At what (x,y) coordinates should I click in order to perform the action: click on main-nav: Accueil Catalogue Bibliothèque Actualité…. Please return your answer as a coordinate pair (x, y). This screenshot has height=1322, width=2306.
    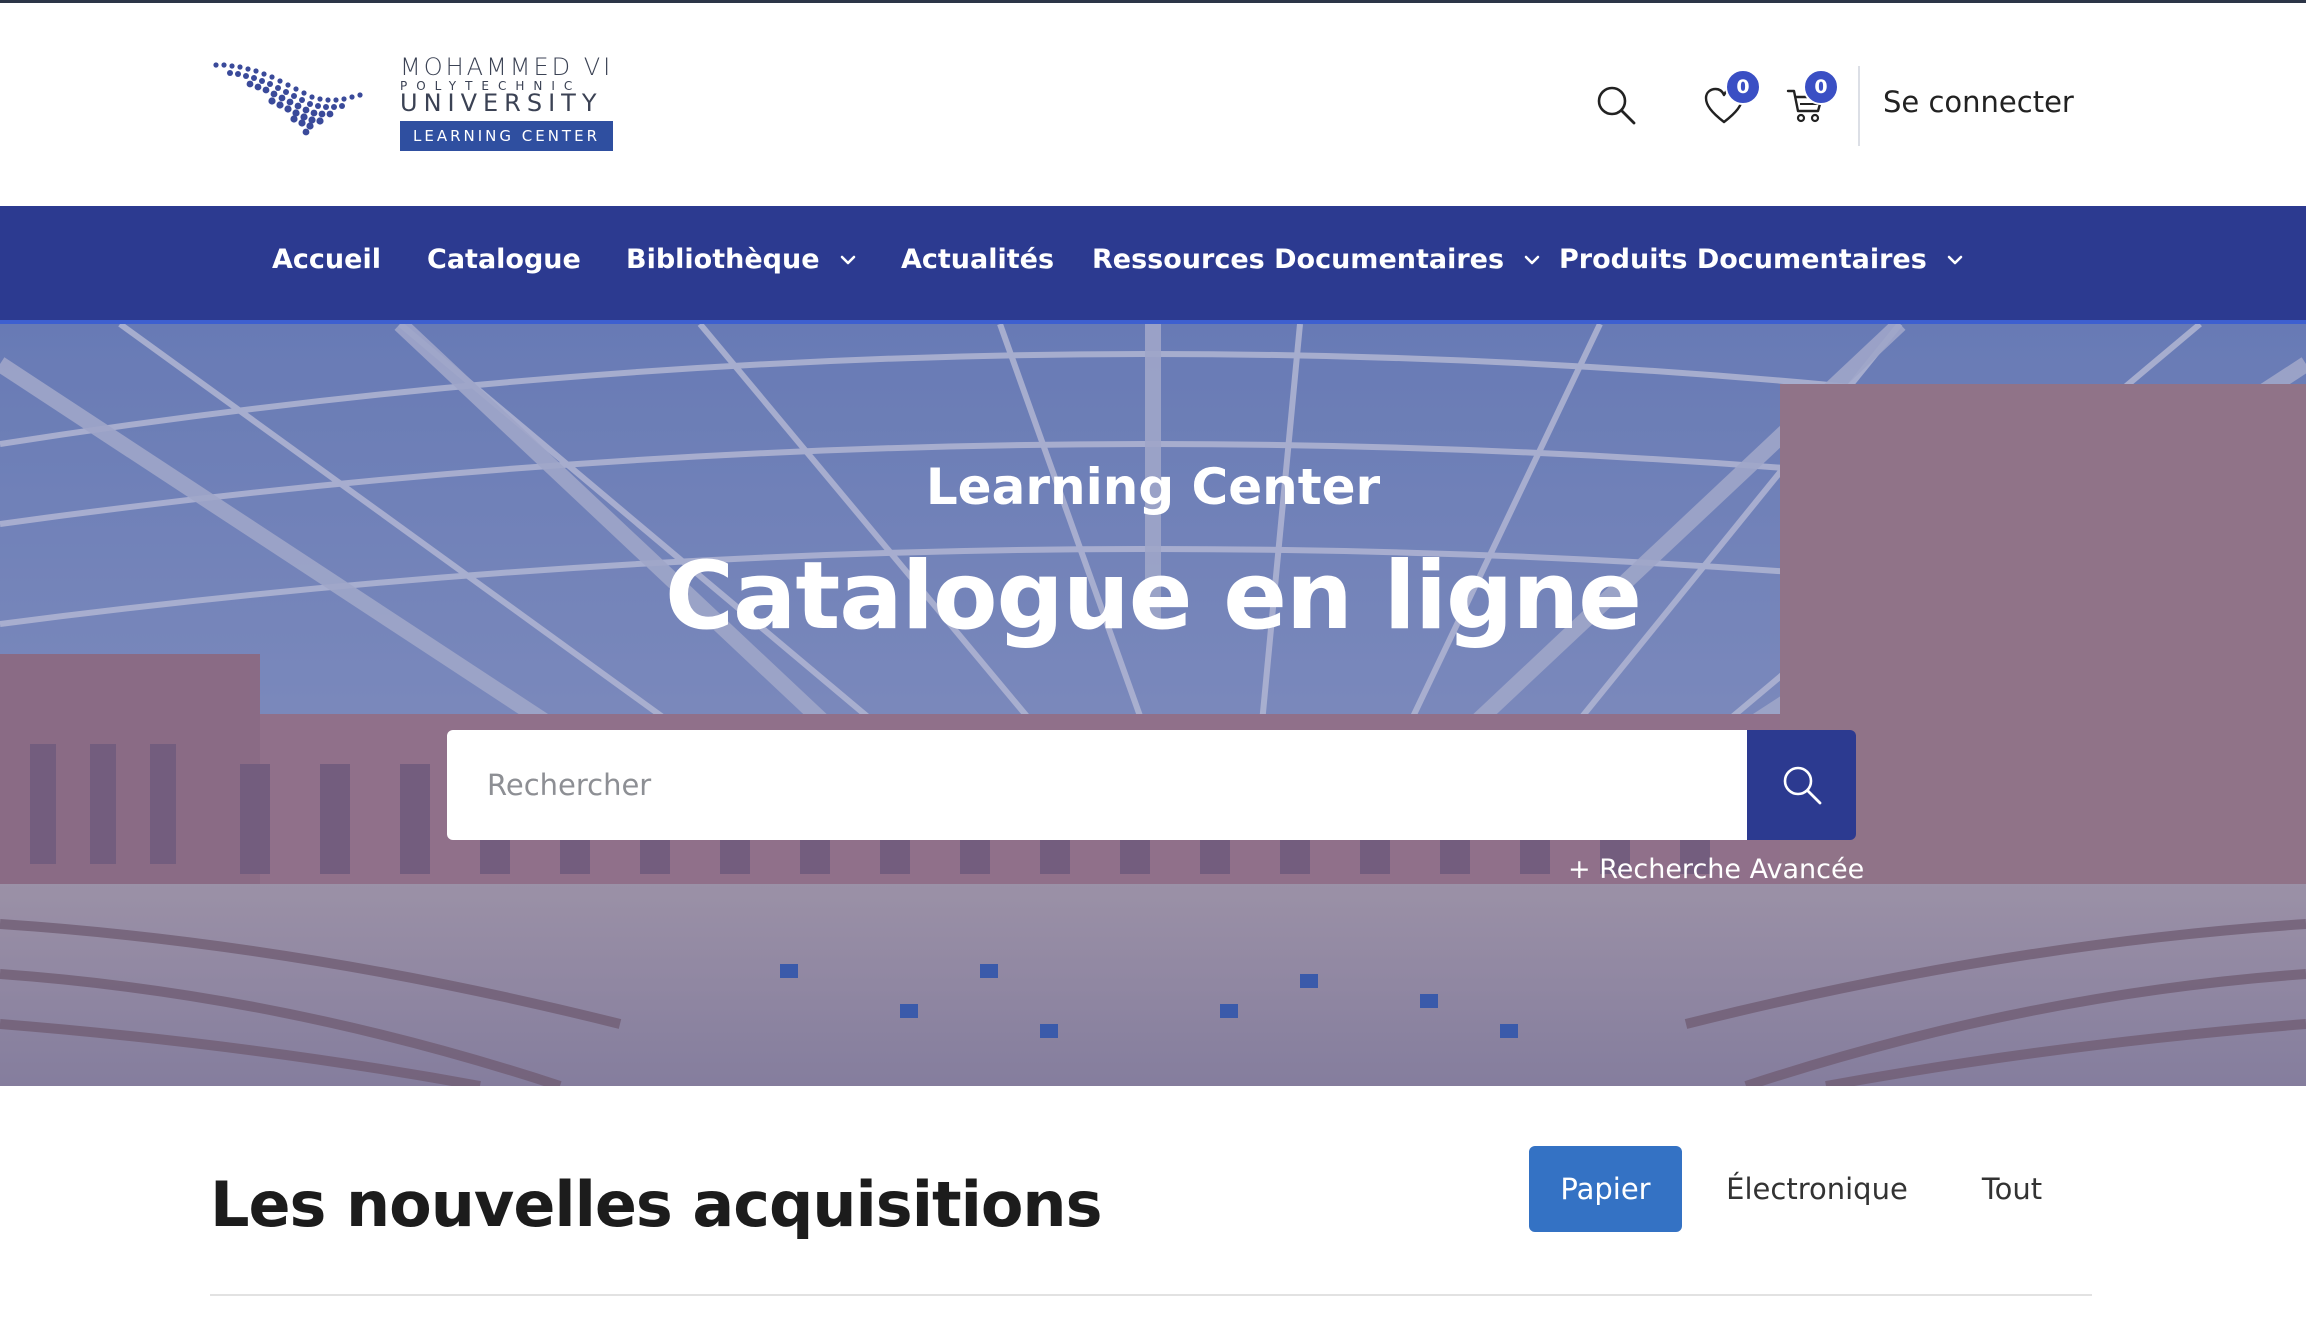
    Looking at the image, I should click on (1153, 265).